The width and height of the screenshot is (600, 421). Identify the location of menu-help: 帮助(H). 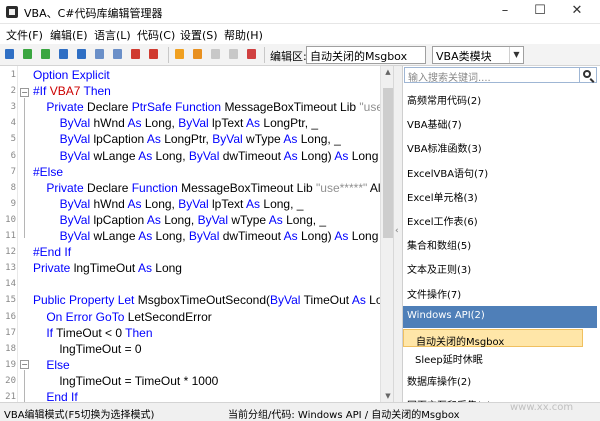
(243, 35).